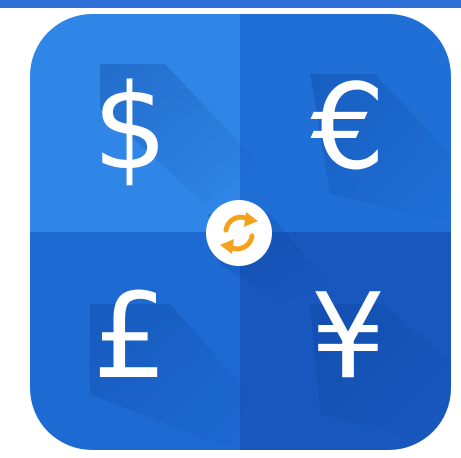 The image size is (461, 458). I want to click on swap-button, so click(239, 233).